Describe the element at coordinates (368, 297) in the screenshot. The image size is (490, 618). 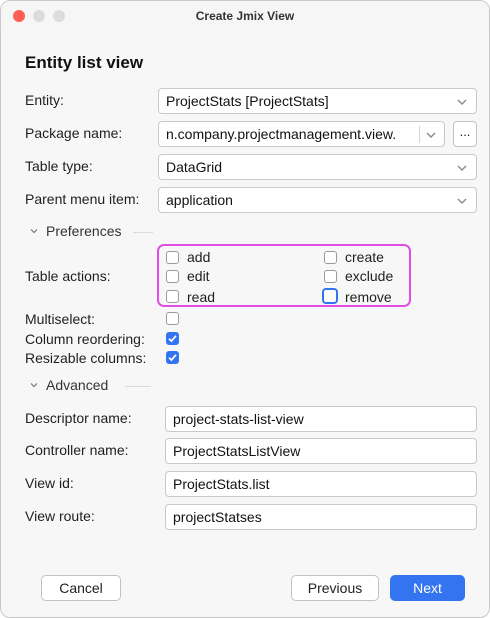
I see `action-remove-label: remove` at that location.